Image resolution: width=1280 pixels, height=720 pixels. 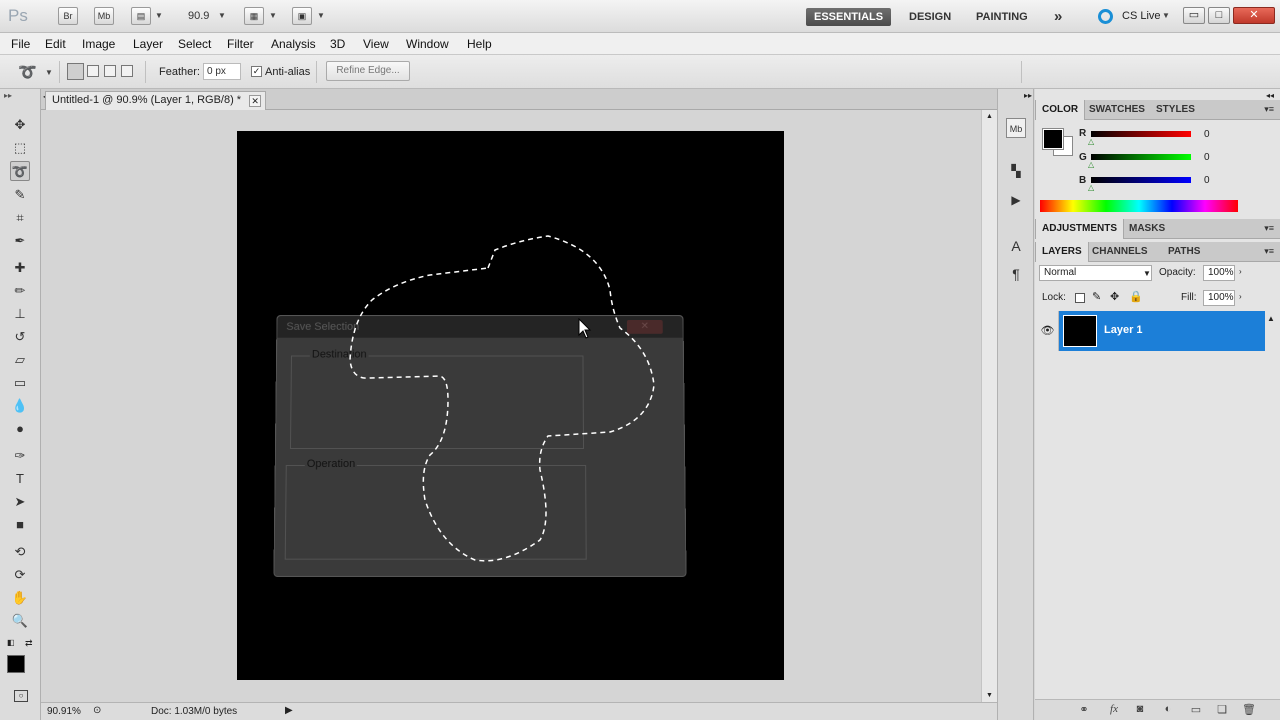 I want to click on maximize-button: □, so click(x=1219, y=15).